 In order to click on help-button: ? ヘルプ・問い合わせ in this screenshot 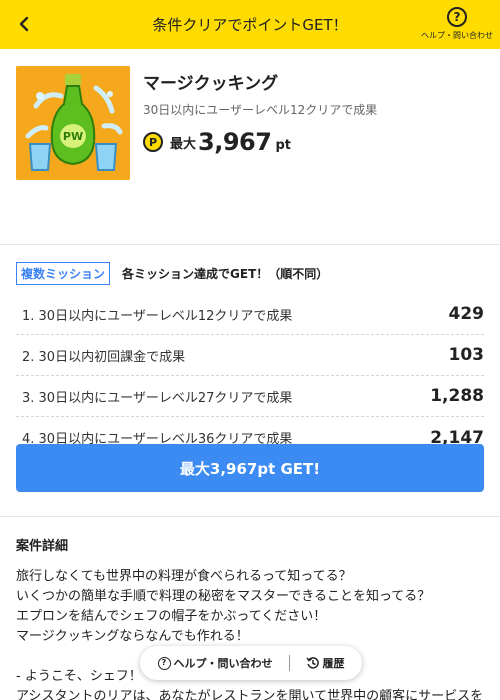, I will do `click(457, 24)`.